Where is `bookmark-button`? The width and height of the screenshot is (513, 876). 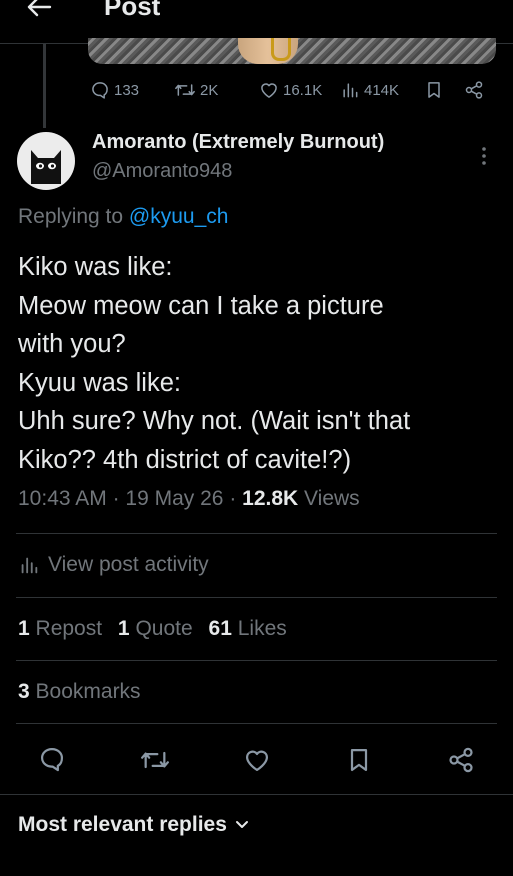 bookmark-button is located at coordinates (359, 760).